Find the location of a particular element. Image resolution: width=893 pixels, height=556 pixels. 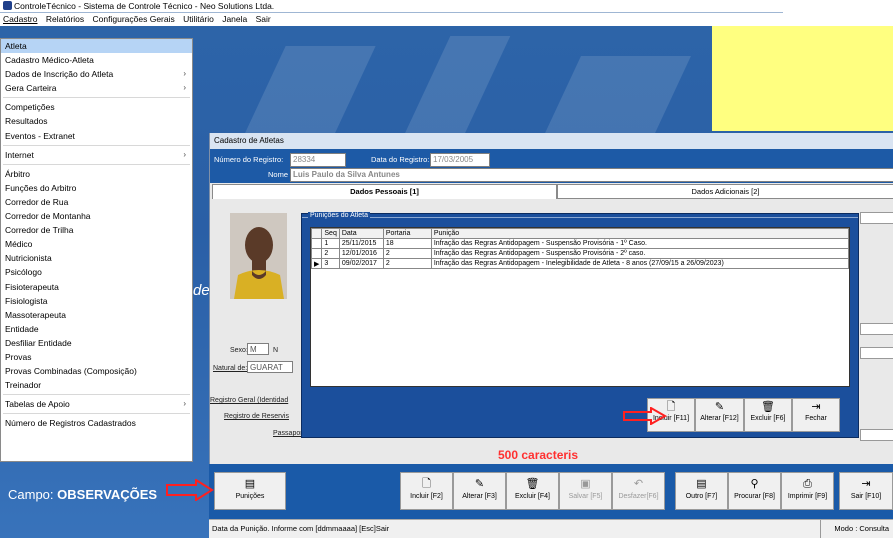

menu-item-corredor-trilha: Corredor de Trilha is located at coordinates (96, 230).